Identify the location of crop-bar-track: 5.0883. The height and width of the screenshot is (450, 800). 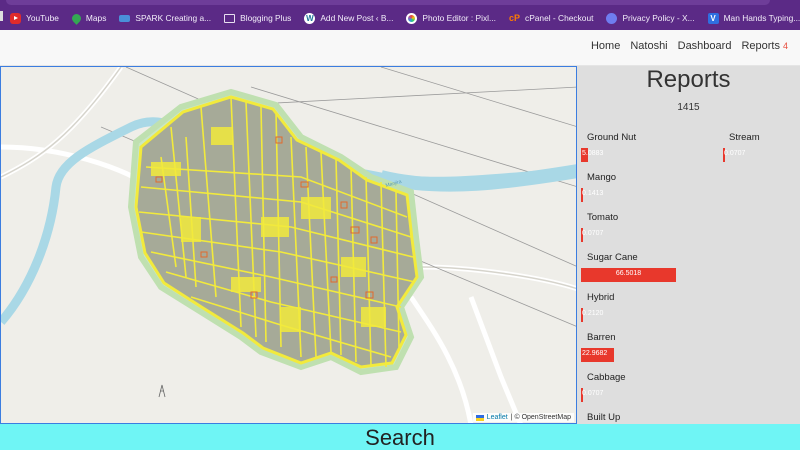
(608, 155).